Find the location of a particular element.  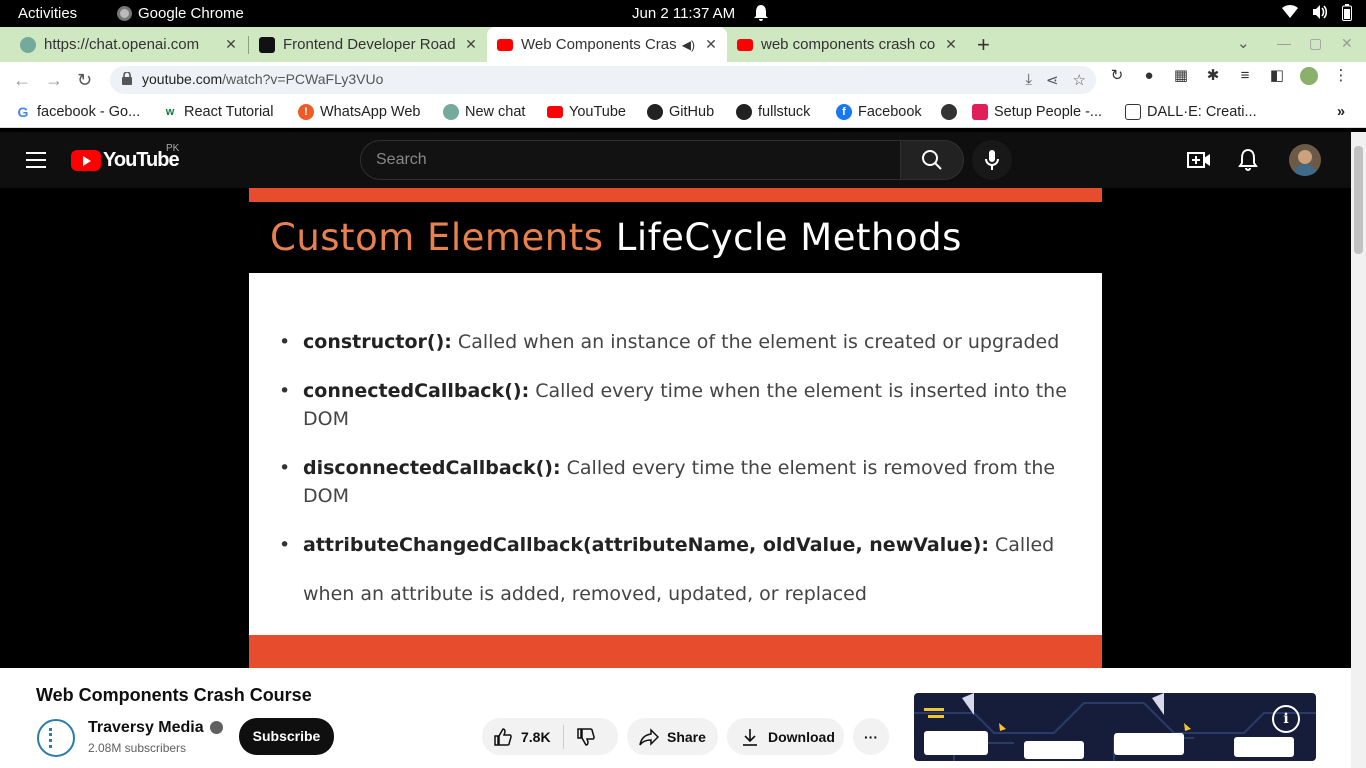

openai-icon is located at coordinates (451, 112).